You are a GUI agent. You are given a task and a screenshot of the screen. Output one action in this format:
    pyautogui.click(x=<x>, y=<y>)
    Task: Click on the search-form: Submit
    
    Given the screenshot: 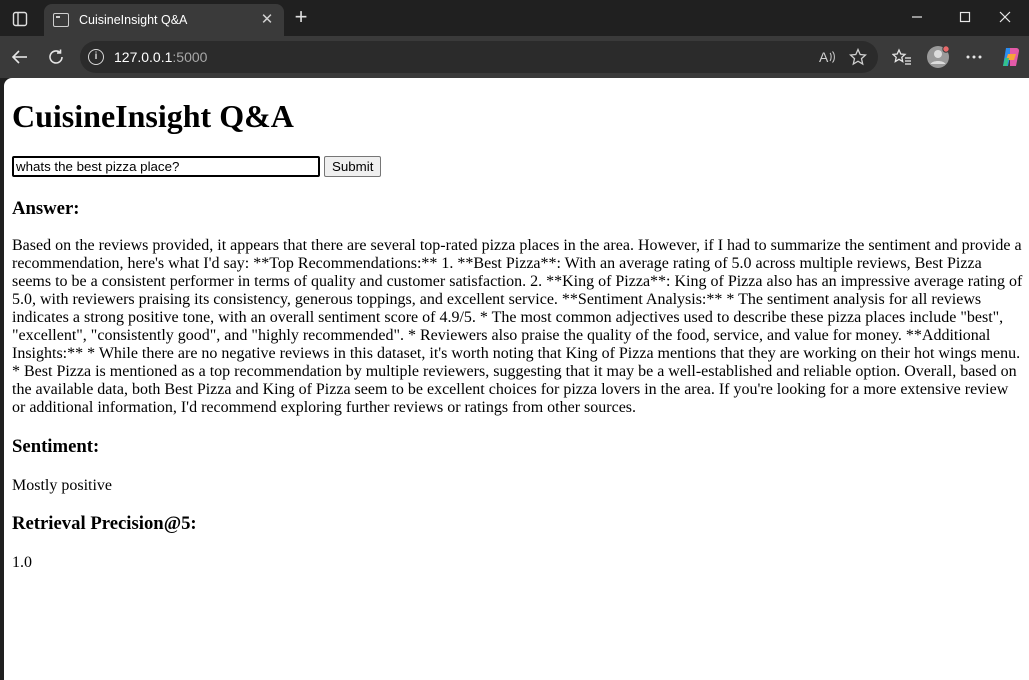 What is the action you would take?
    pyautogui.click(x=197, y=166)
    